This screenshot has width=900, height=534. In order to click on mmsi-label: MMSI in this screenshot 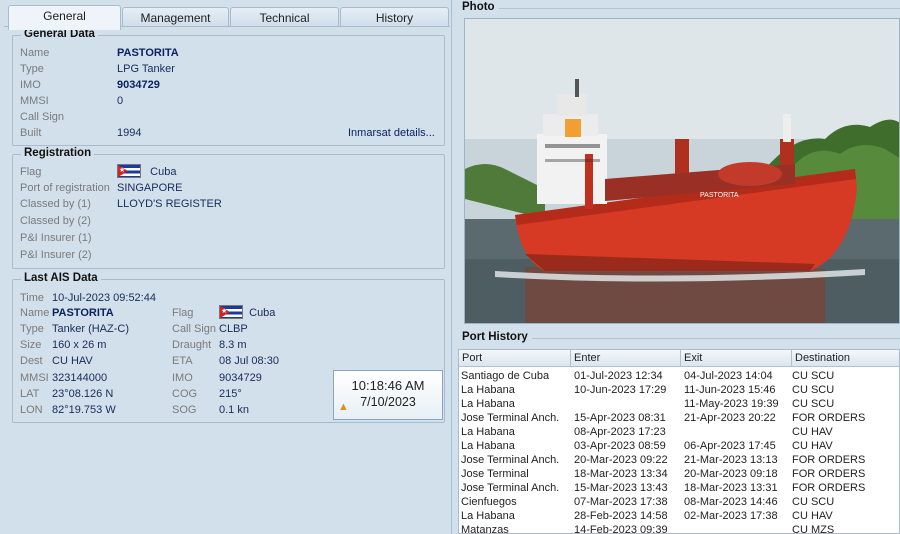, I will do `click(34, 101)`.